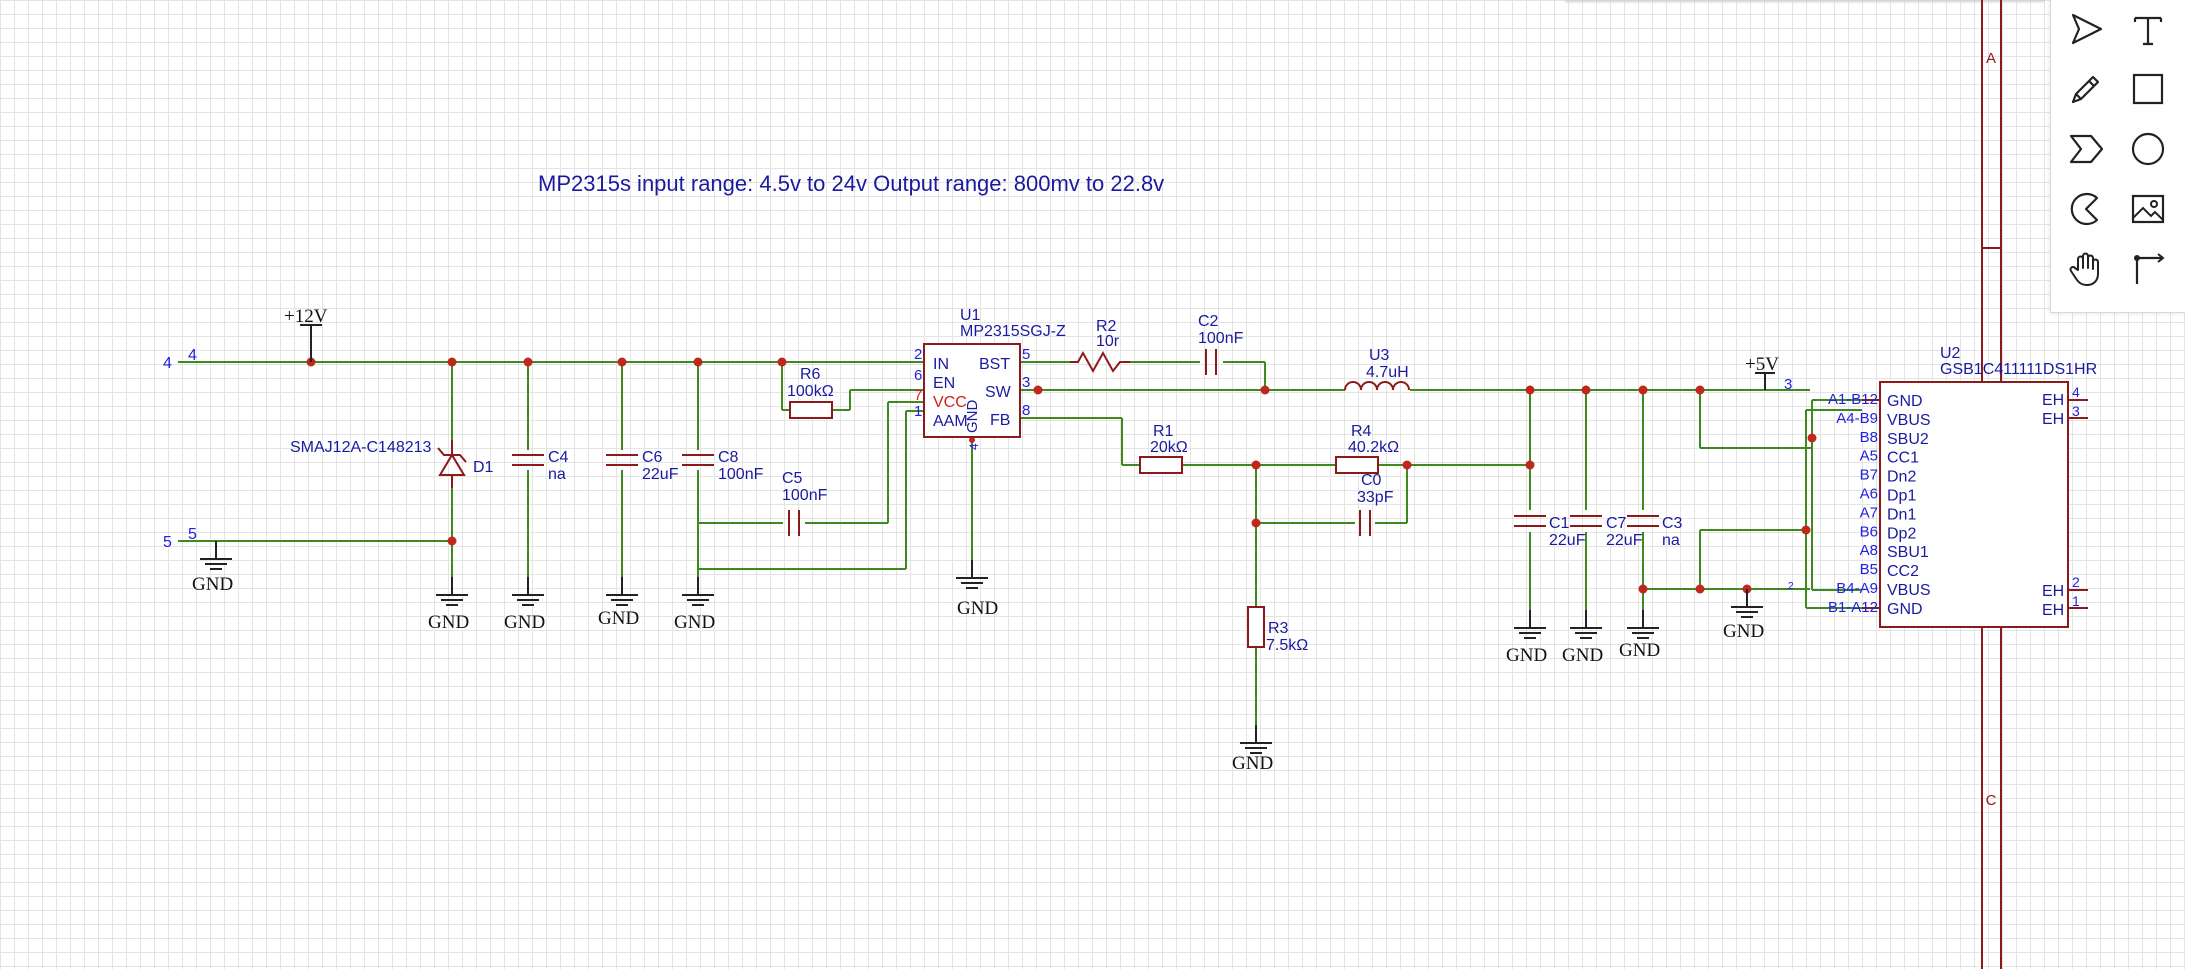  I want to click on gnd-port5, so click(216, 555).